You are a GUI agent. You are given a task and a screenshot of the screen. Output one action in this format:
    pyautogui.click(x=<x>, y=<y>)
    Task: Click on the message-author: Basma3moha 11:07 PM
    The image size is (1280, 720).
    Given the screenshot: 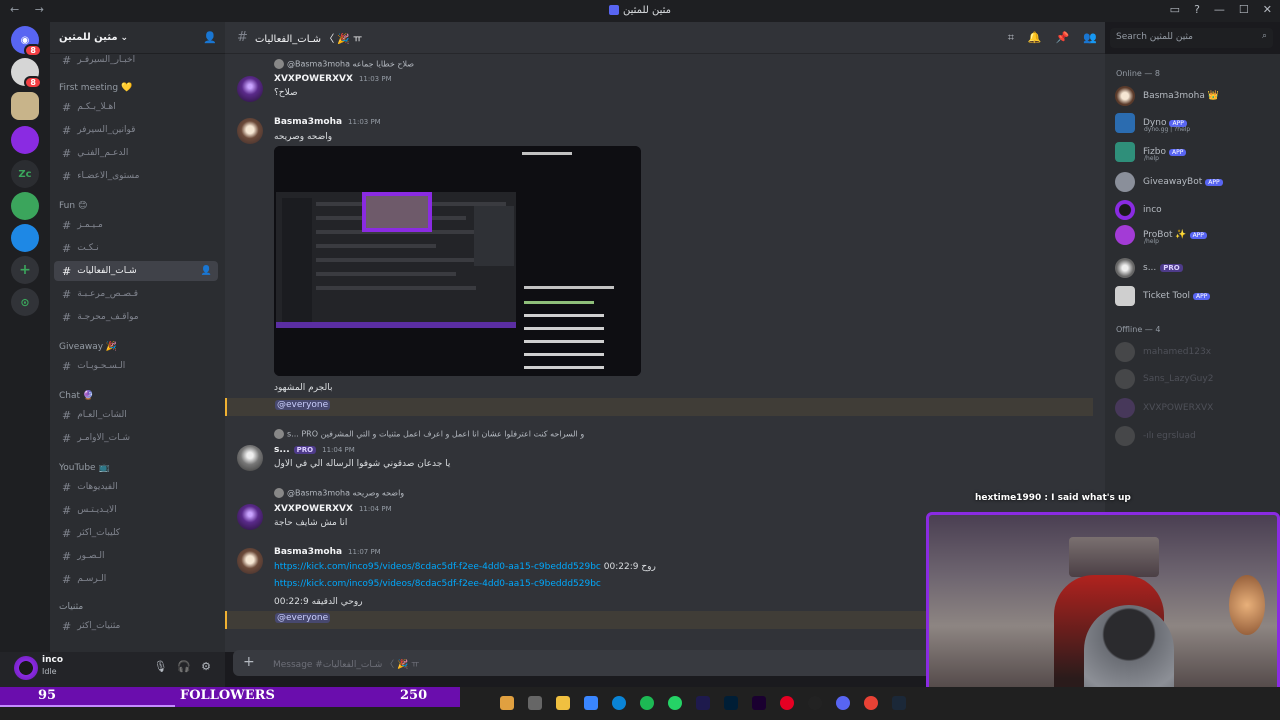 What is the action you would take?
    pyautogui.click(x=327, y=552)
    